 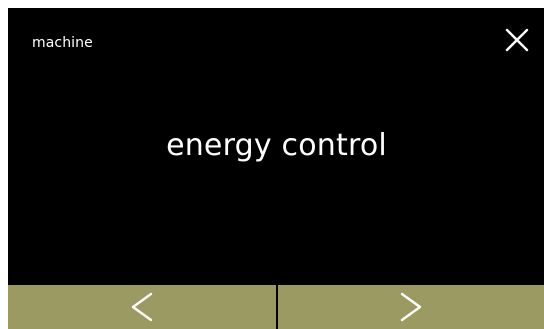 What do you see at coordinates (62, 43) in the screenshot?
I see `screen-title: machine` at bounding box center [62, 43].